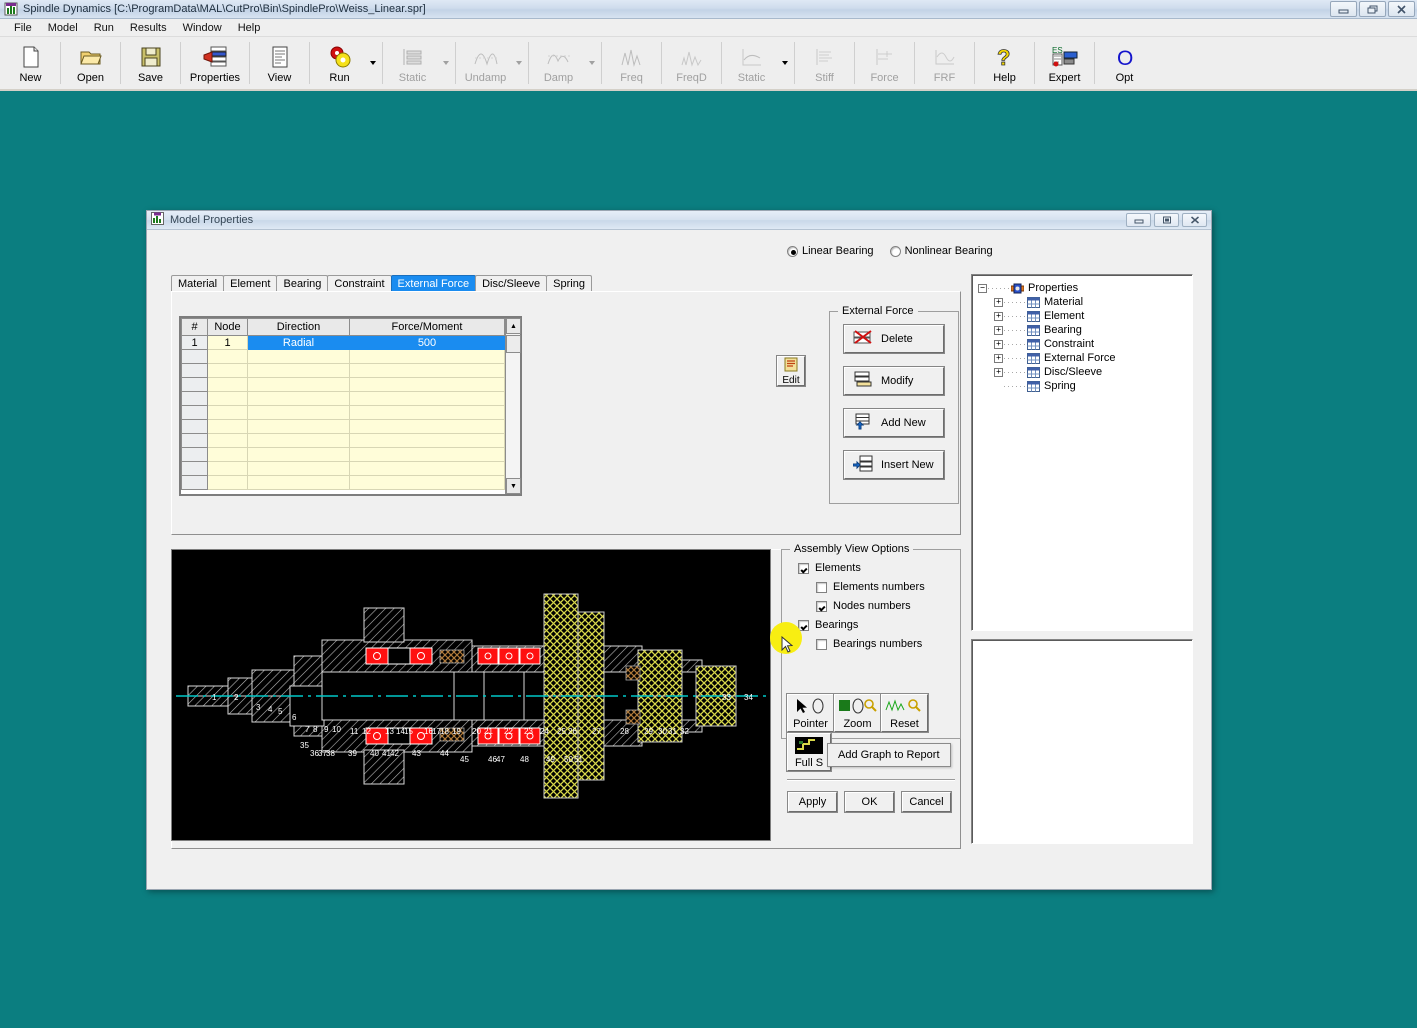  I want to click on add-new-button: Add New, so click(894, 423).